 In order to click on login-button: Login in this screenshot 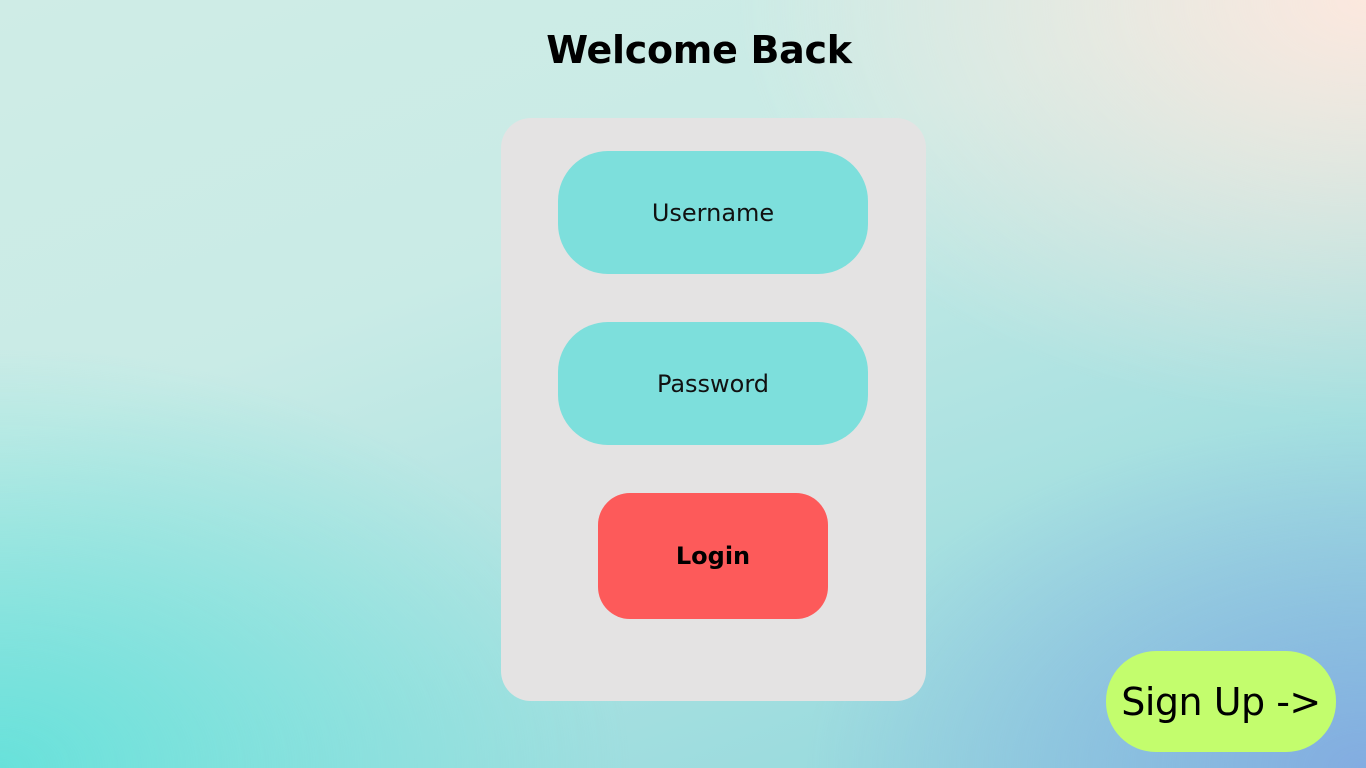, I will do `click(713, 556)`.